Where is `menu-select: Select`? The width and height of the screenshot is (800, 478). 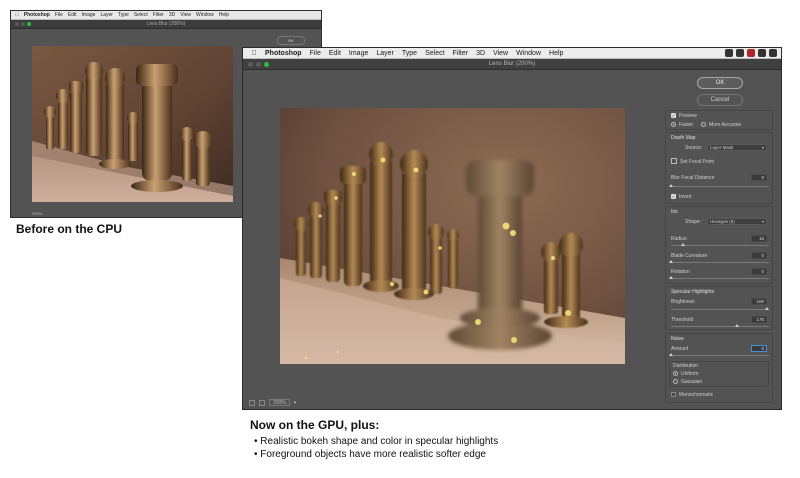 menu-select: Select is located at coordinates (434, 53).